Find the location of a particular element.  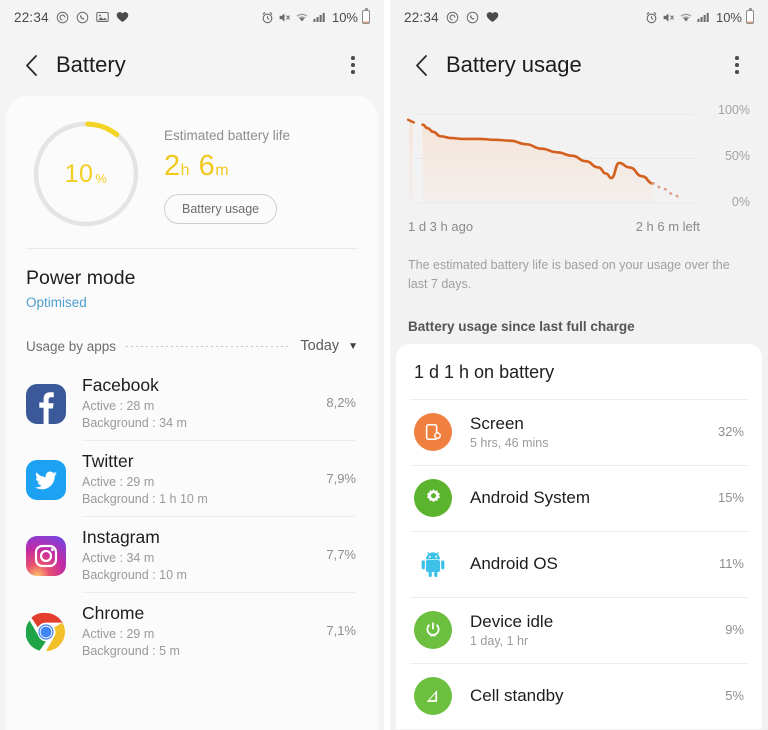

table-row: Screen 5 hrs, 46 mins 32% is located at coordinates (579, 431).